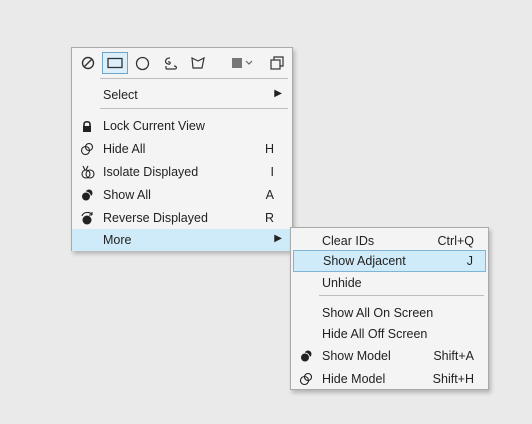 The image size is (532, 424). Describe the element at coordinates (120, 95) in the screenshot. I see `menu-item-label: Select` at that location.